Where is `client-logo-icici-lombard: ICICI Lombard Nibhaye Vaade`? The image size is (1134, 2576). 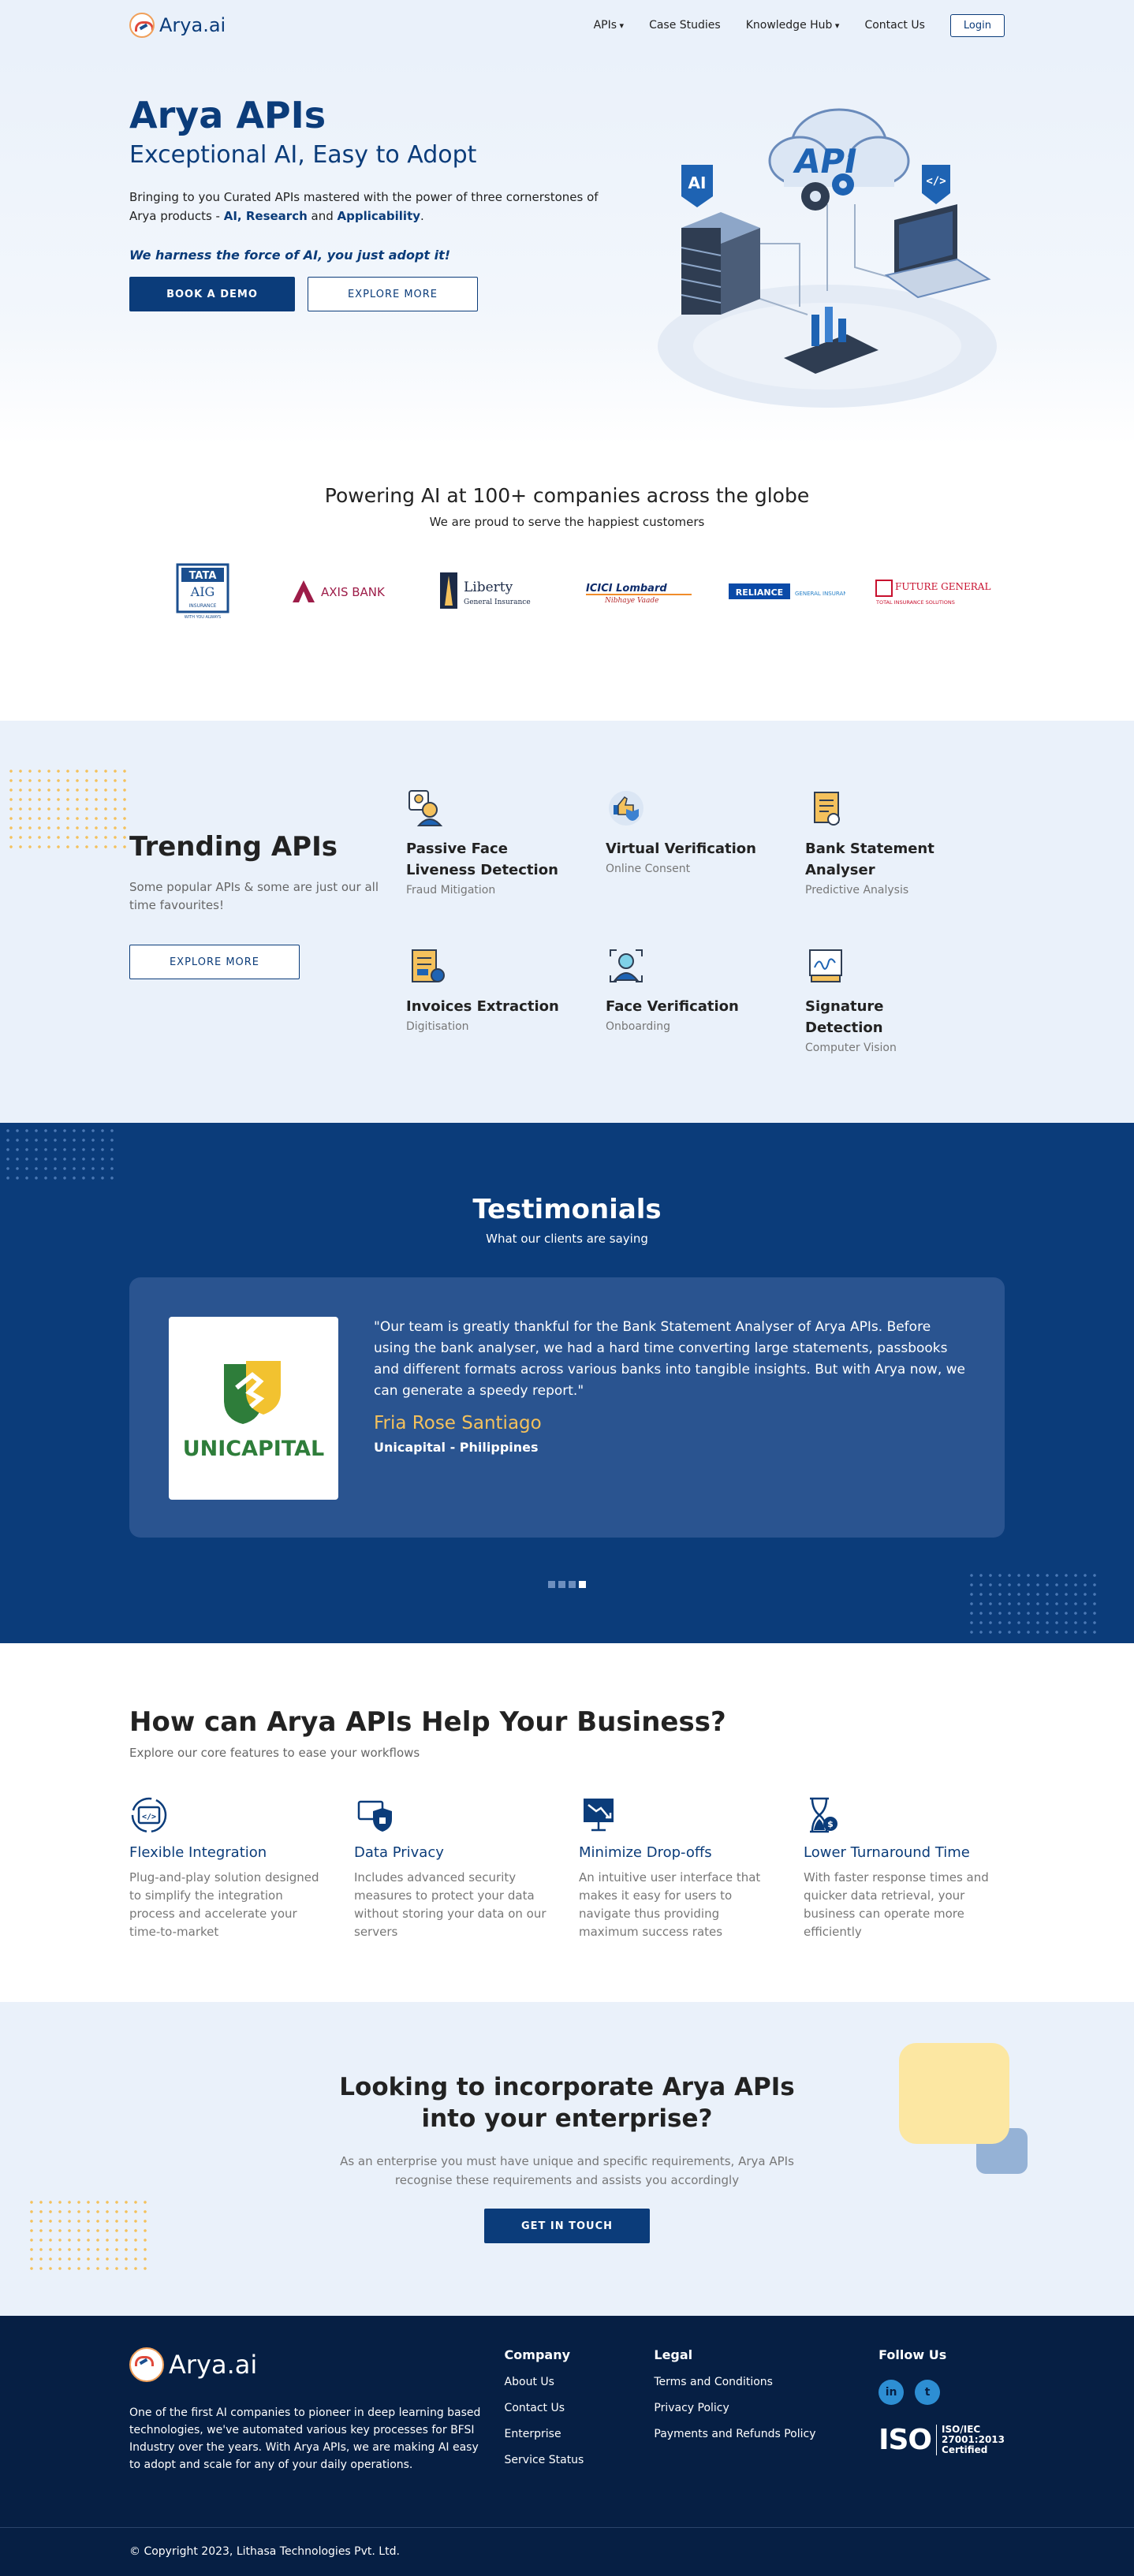 client-logo-icici-lombard: ICICI Lombard Nibhaye Vaade is located at coordinates (640, 591).